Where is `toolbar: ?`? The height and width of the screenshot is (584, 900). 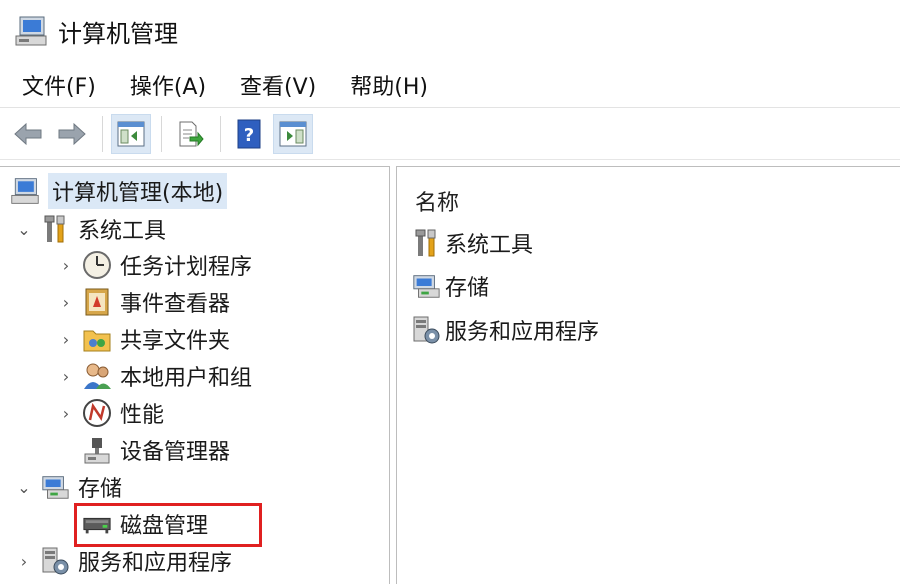
toolbar: ? is located at coordinates (450, 134).